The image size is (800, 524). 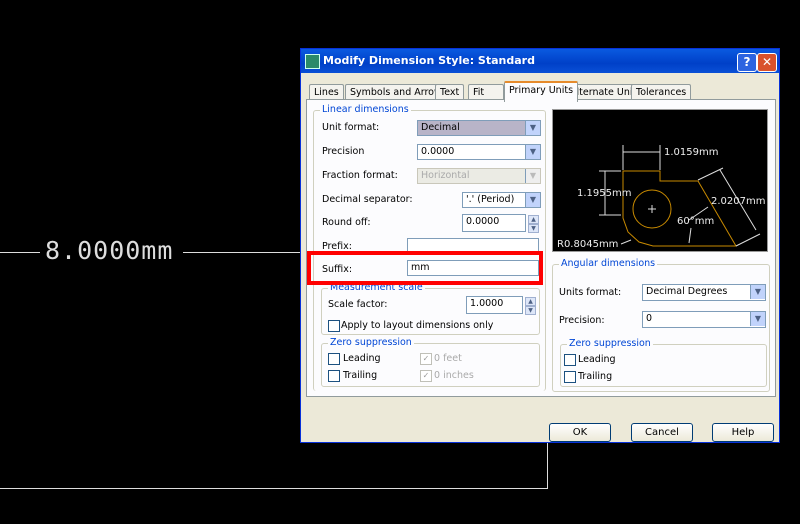 I want to click on scale-factor-label: Scale factor:, so click(x=358, y=304).